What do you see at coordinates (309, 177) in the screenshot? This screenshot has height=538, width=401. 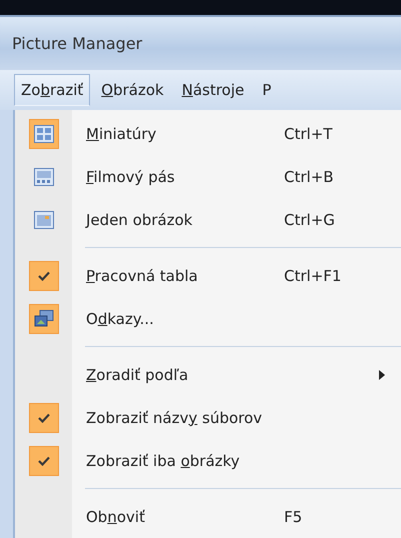 I see `shortcut-text: Ctrl+B` at bounding box center [309, 177].